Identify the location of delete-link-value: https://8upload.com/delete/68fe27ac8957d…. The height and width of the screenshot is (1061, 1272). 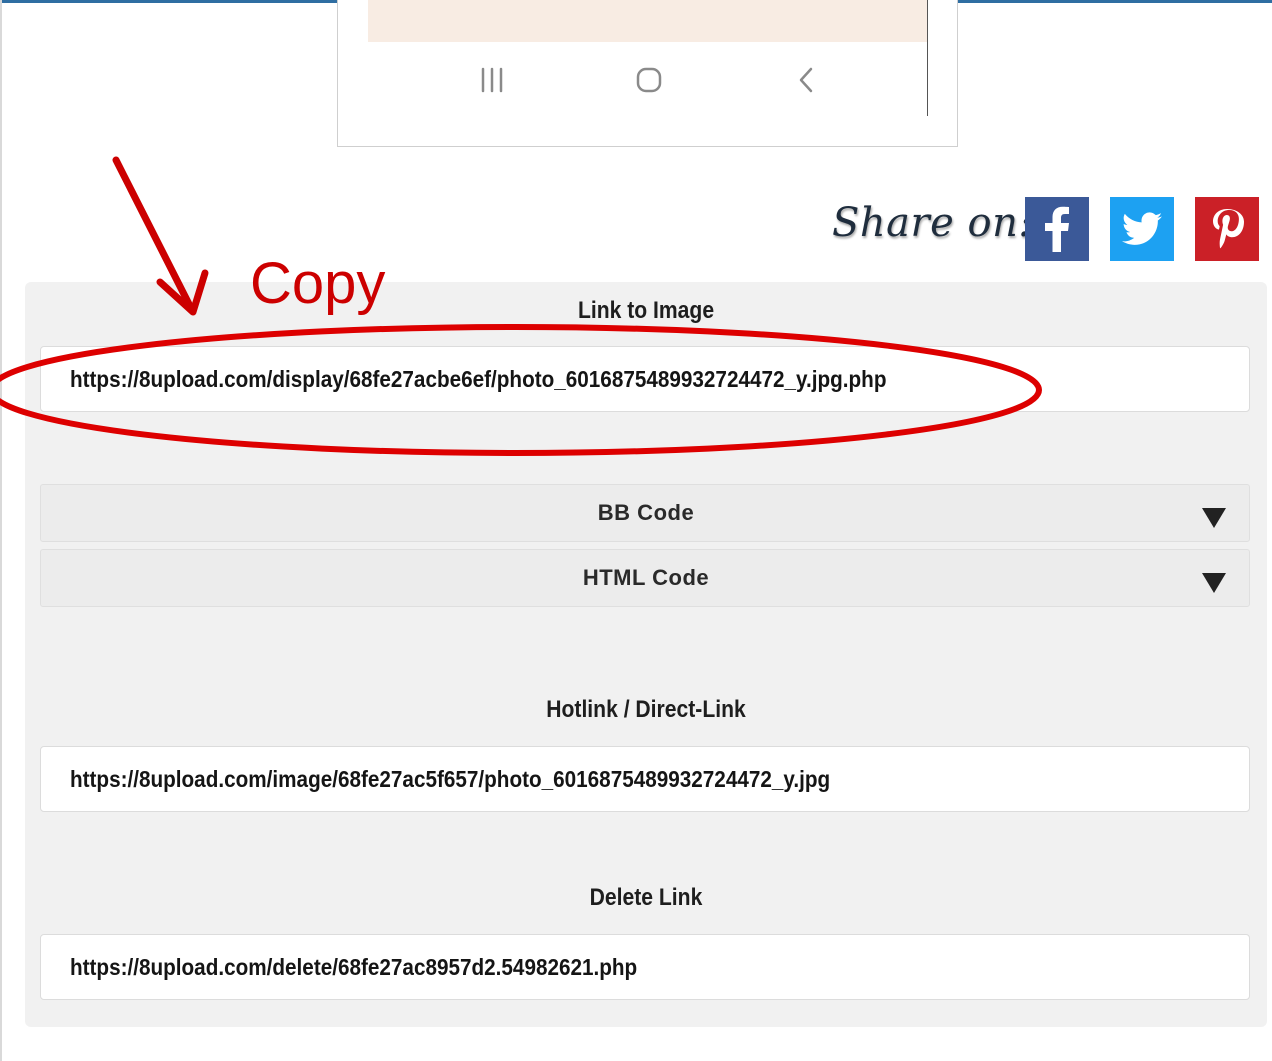
(354, 966).